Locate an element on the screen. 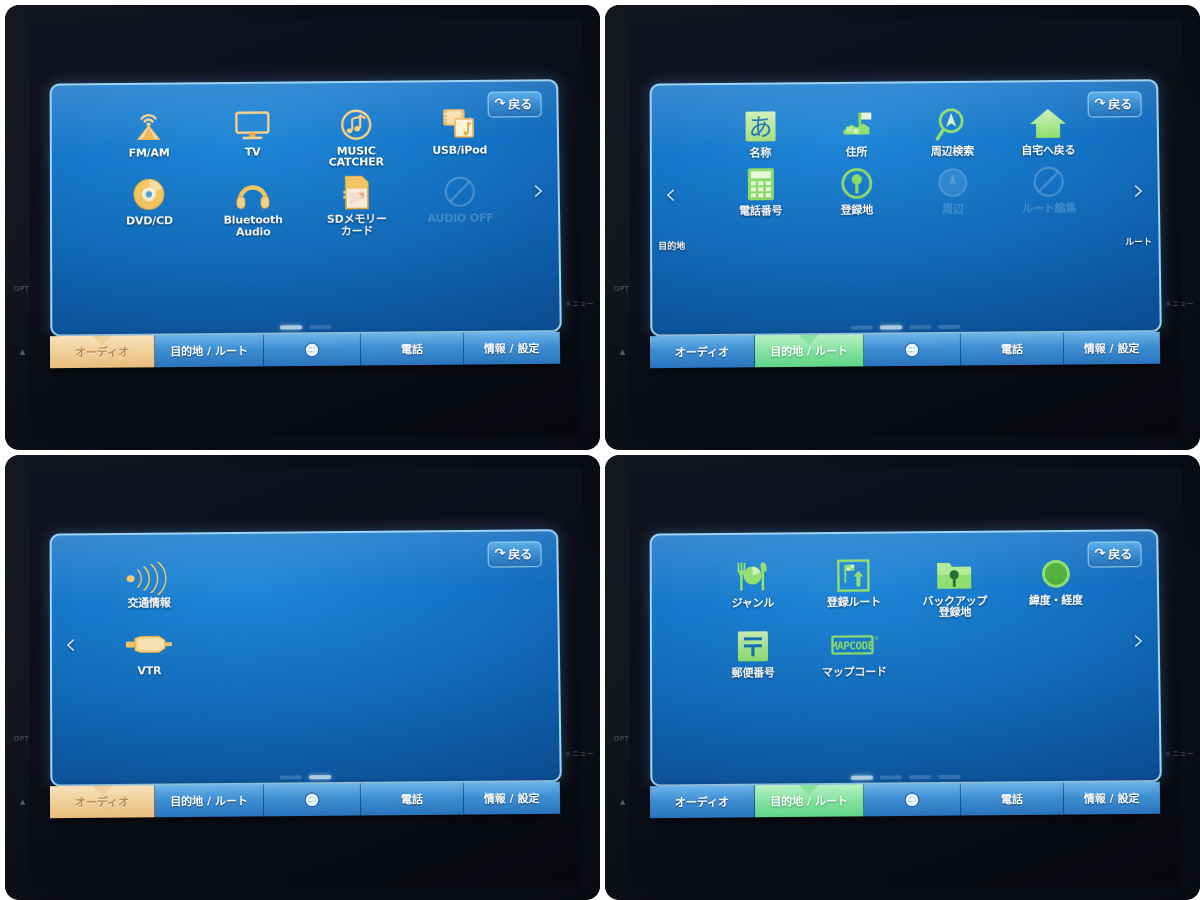 The width and height of the screenshot is (1200, 900). menu-item-go-home: 自宅へ戻る is located at coordinates (1047, 130).